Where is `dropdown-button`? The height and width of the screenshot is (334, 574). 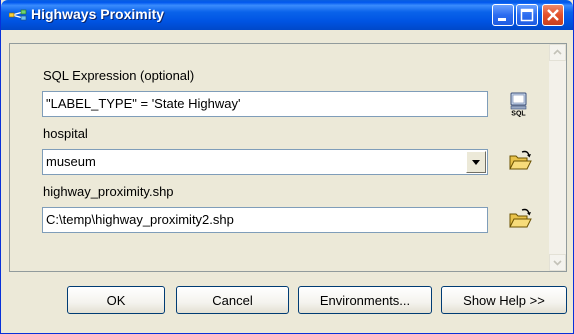
dropdown-button is located at coordinates (476, 162).